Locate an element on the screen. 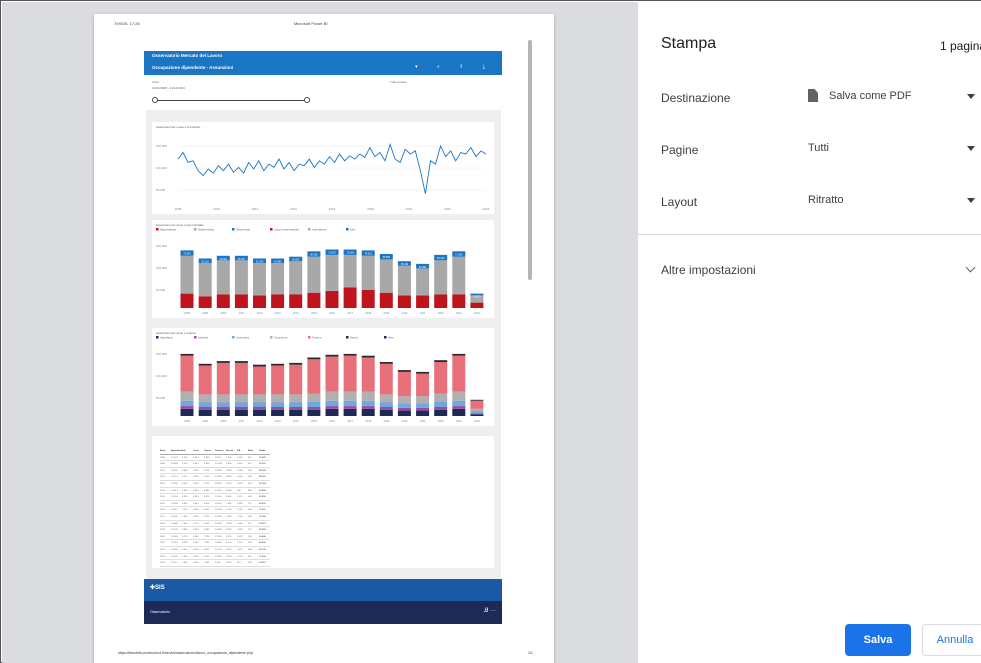  table-cell: 9.854 is located at coordinates (209, 458).